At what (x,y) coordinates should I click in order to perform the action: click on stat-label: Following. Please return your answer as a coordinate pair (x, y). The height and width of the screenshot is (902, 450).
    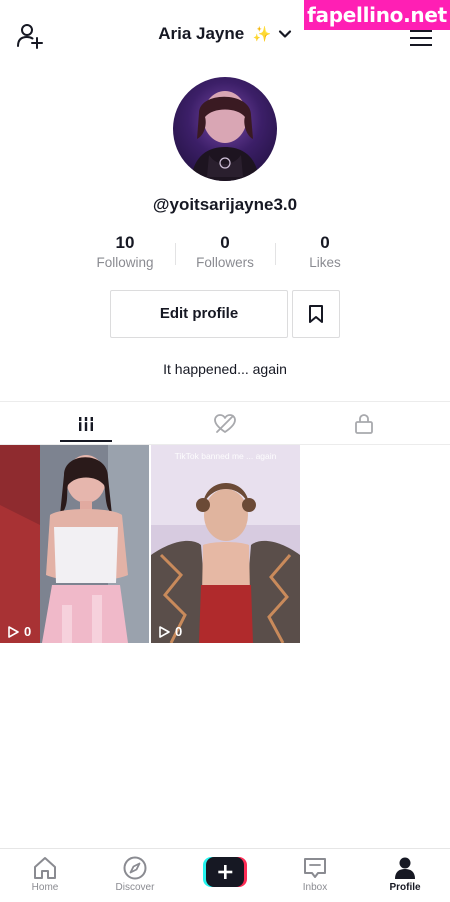
    Looking at the image, I should click on (125, 262).